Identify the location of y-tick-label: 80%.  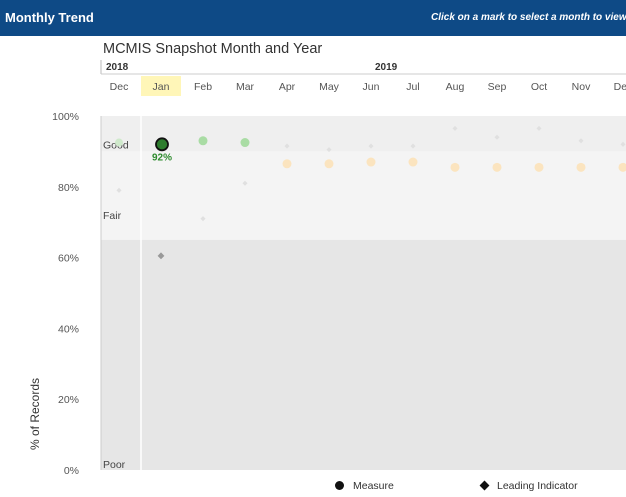
(68, 188).